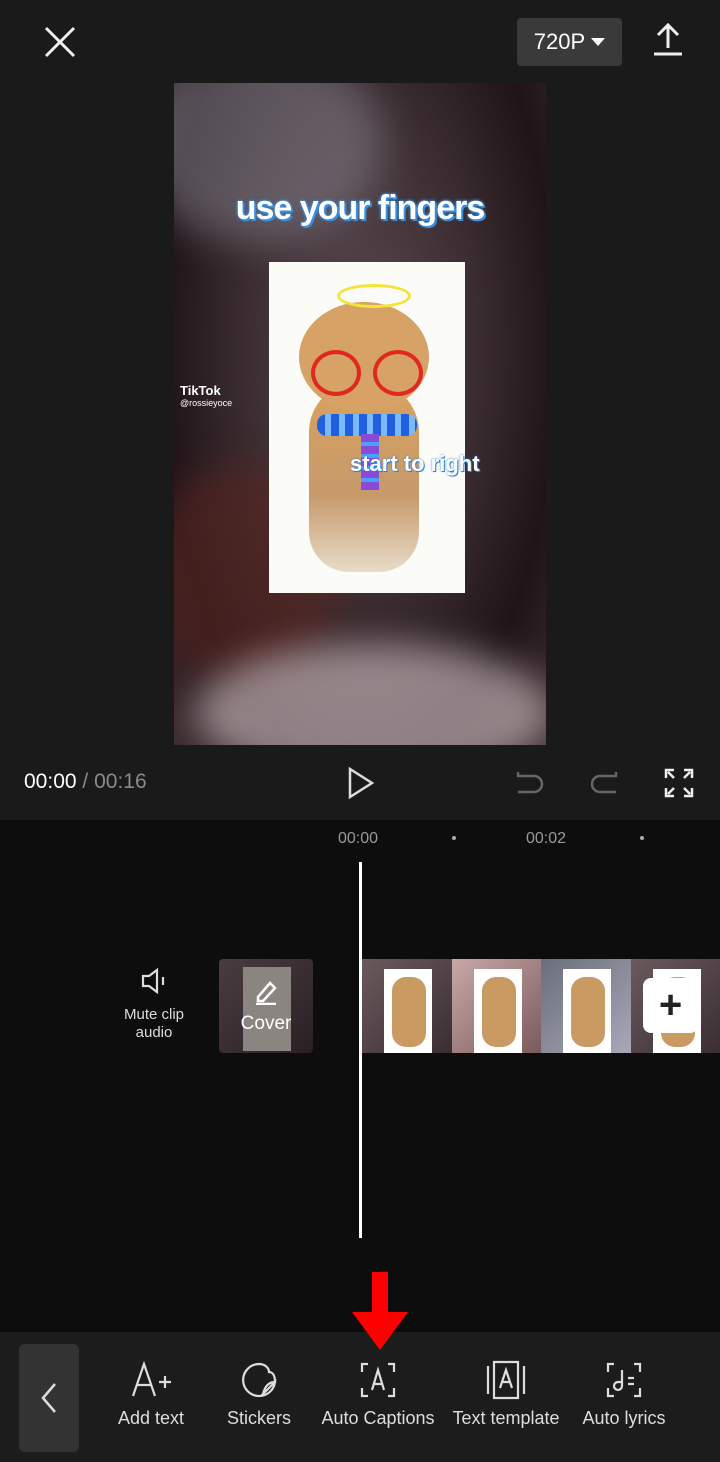 This screenshot has width=720, height=1462. Describe the element at coordinates (380, 1311) in the screenshot. I see `red-arrow-annotation` at that location.